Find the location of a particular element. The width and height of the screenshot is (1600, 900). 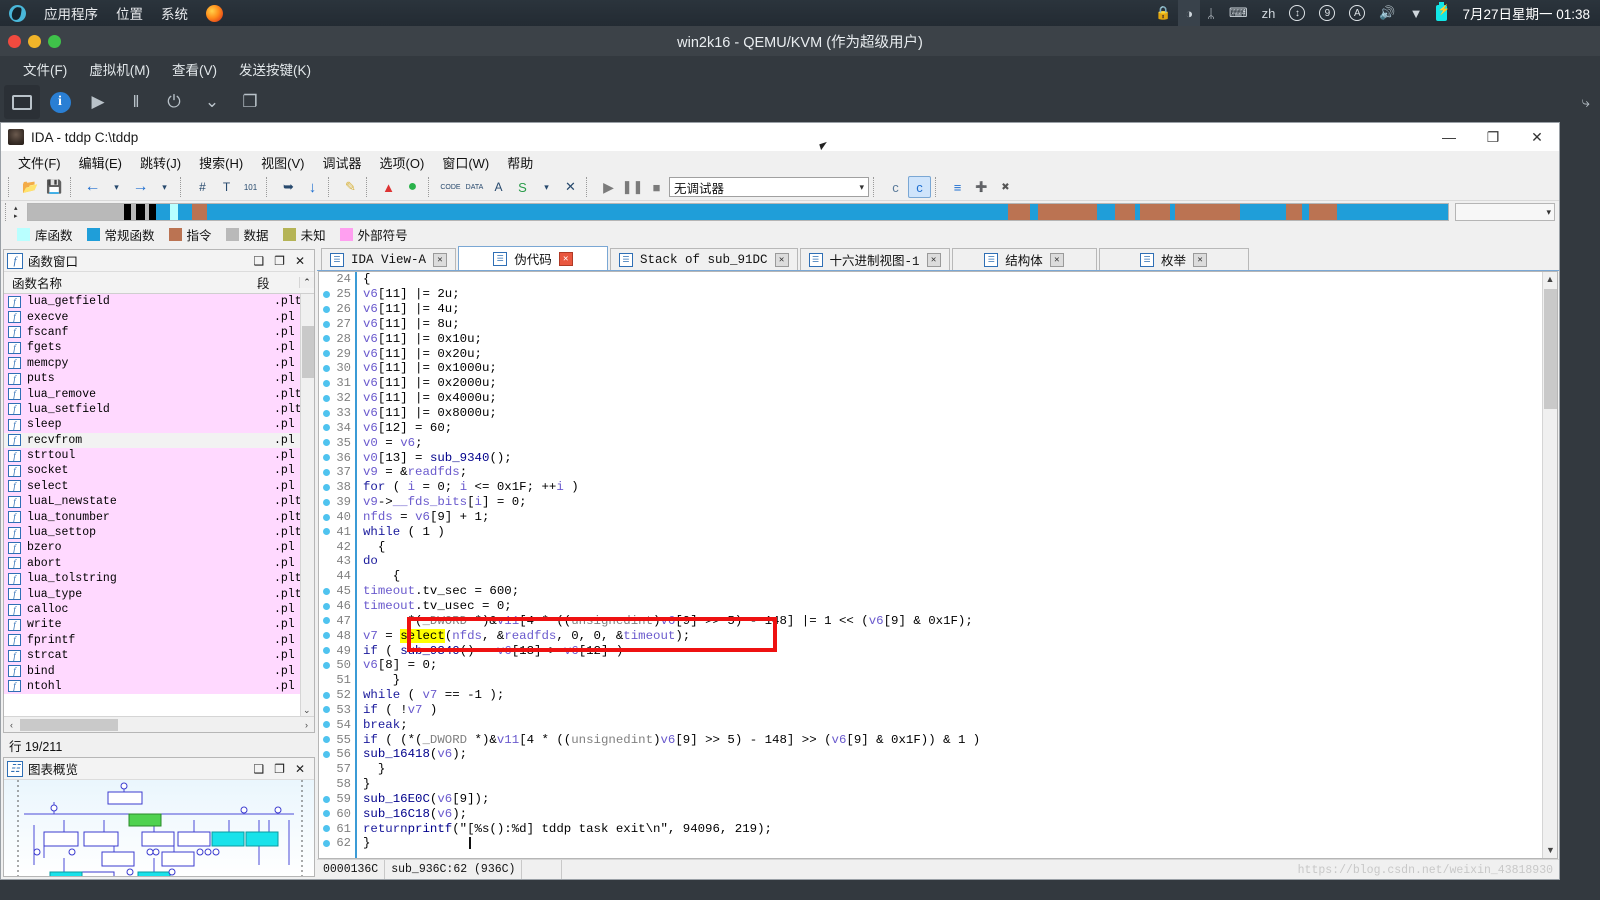

scroll-down-arrow: ▼ is located at coordinates (1550, 850).